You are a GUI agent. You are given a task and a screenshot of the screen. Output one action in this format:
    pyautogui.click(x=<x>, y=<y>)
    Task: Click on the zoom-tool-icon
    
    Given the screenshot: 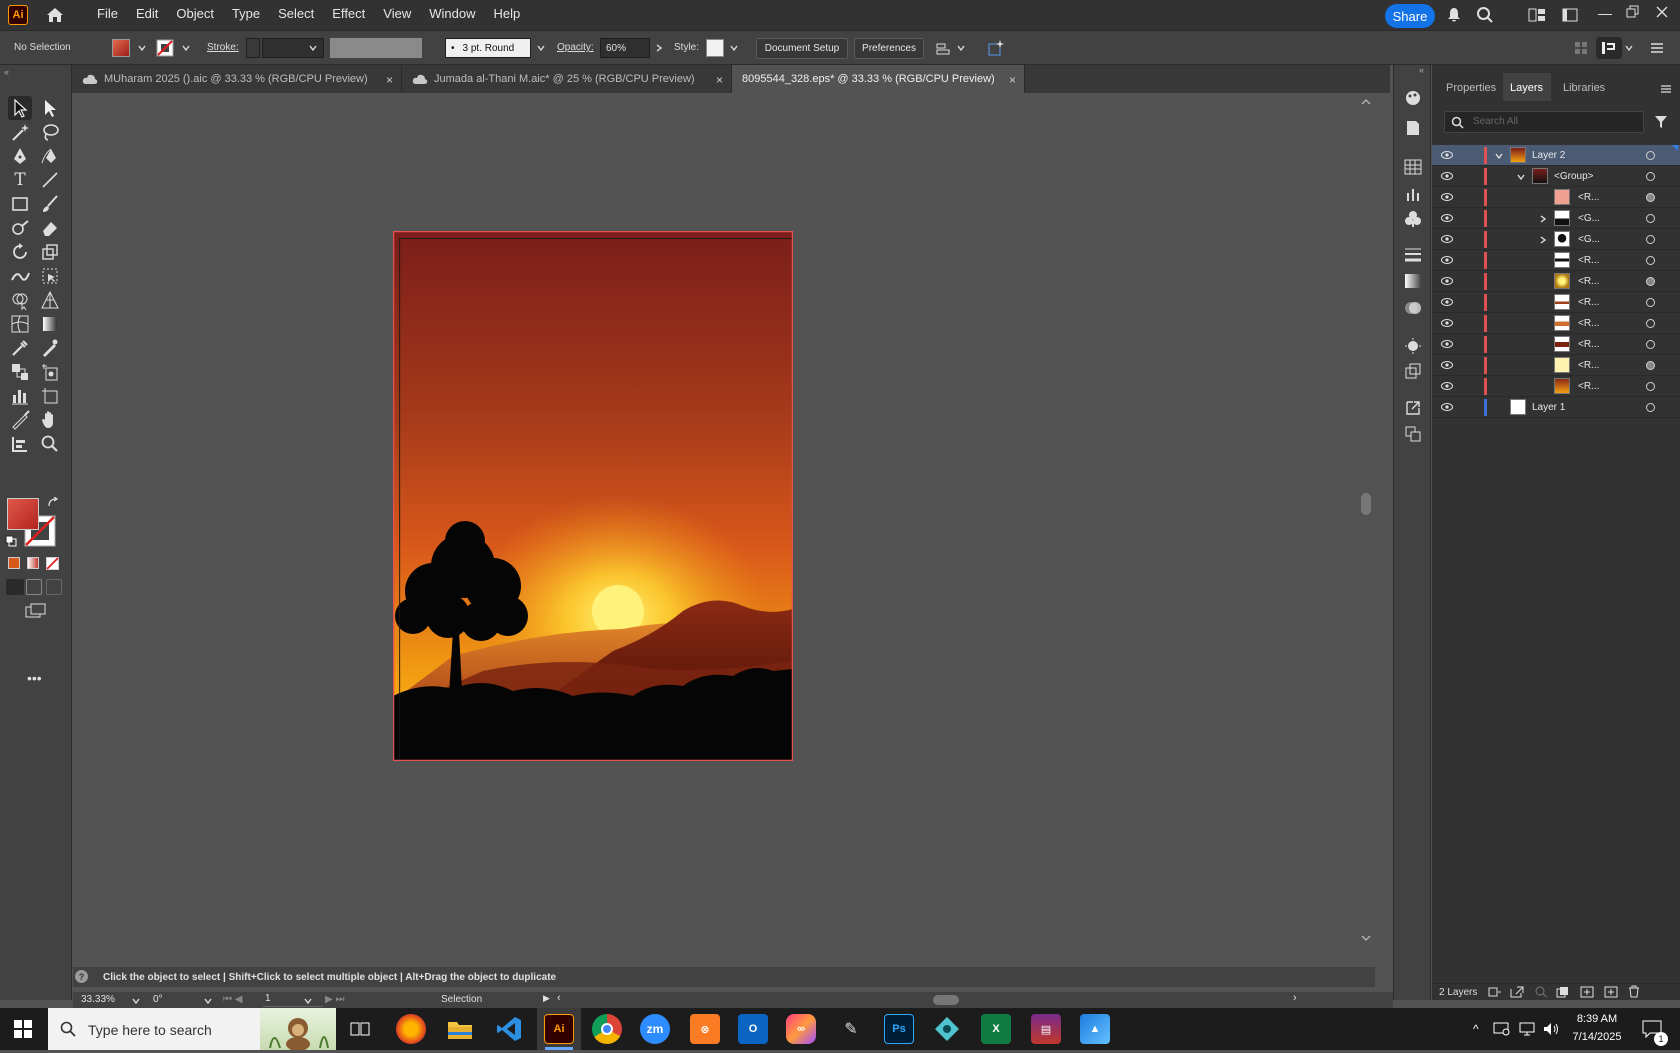 What is the action you would take?
    pyautogui.click(x=50, y=444)
    